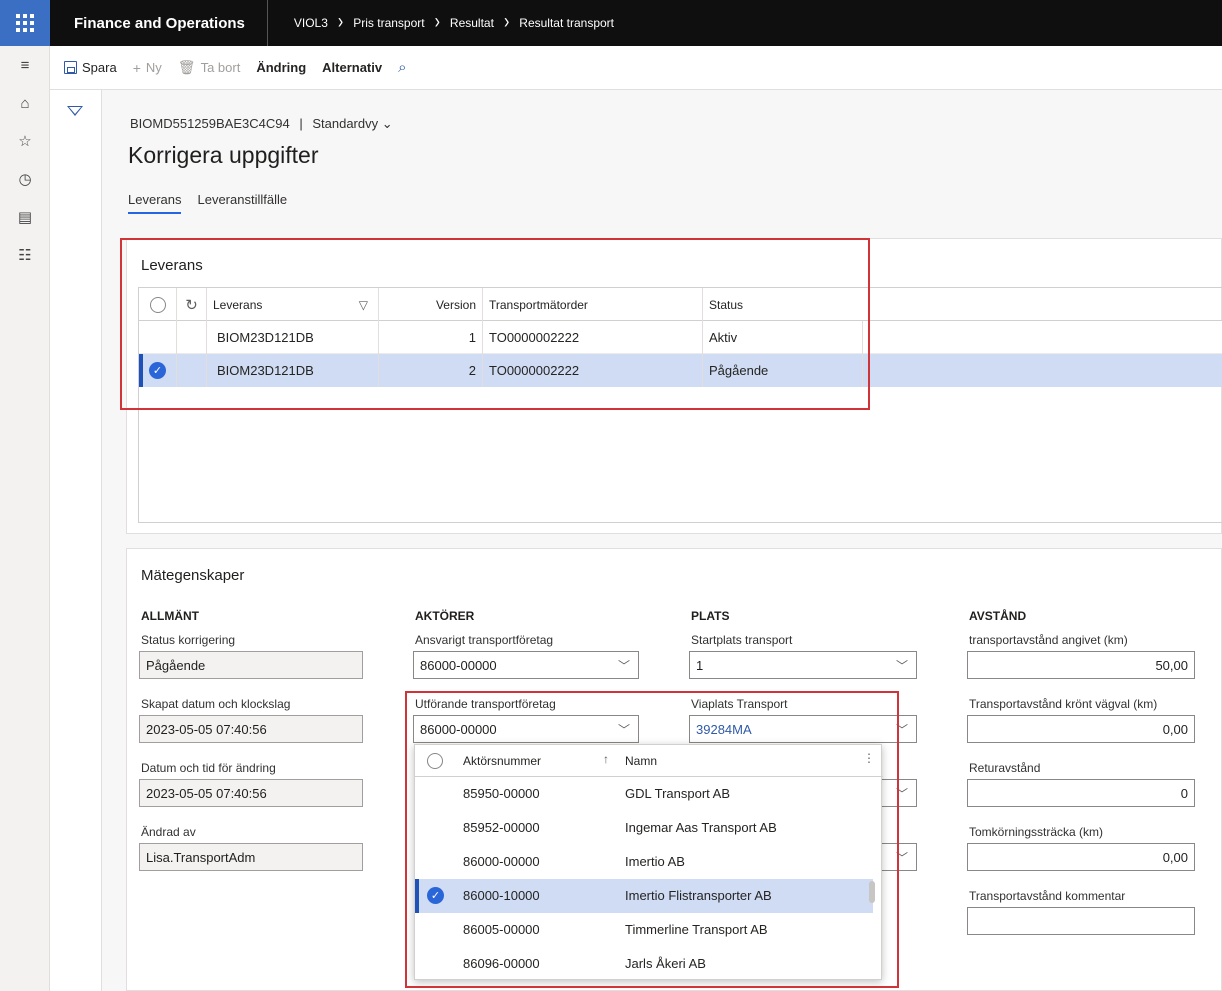  Describe the element at coordinates (251, 793) in the screenshot. I see `changed-field: 2023-05-05 07:40:56` at that location.